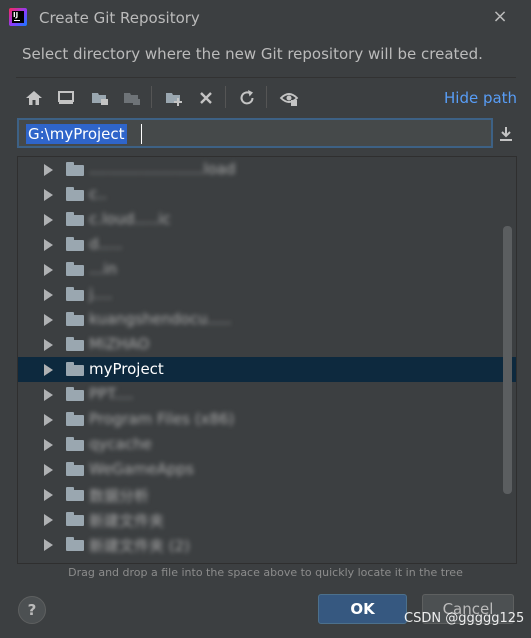 The image size is (531, 638). What do you see at coordinates (267, 544) in the screenshot?
I see `tree-row: 新建文件夹 (2)` at bounding box center [267, 544].